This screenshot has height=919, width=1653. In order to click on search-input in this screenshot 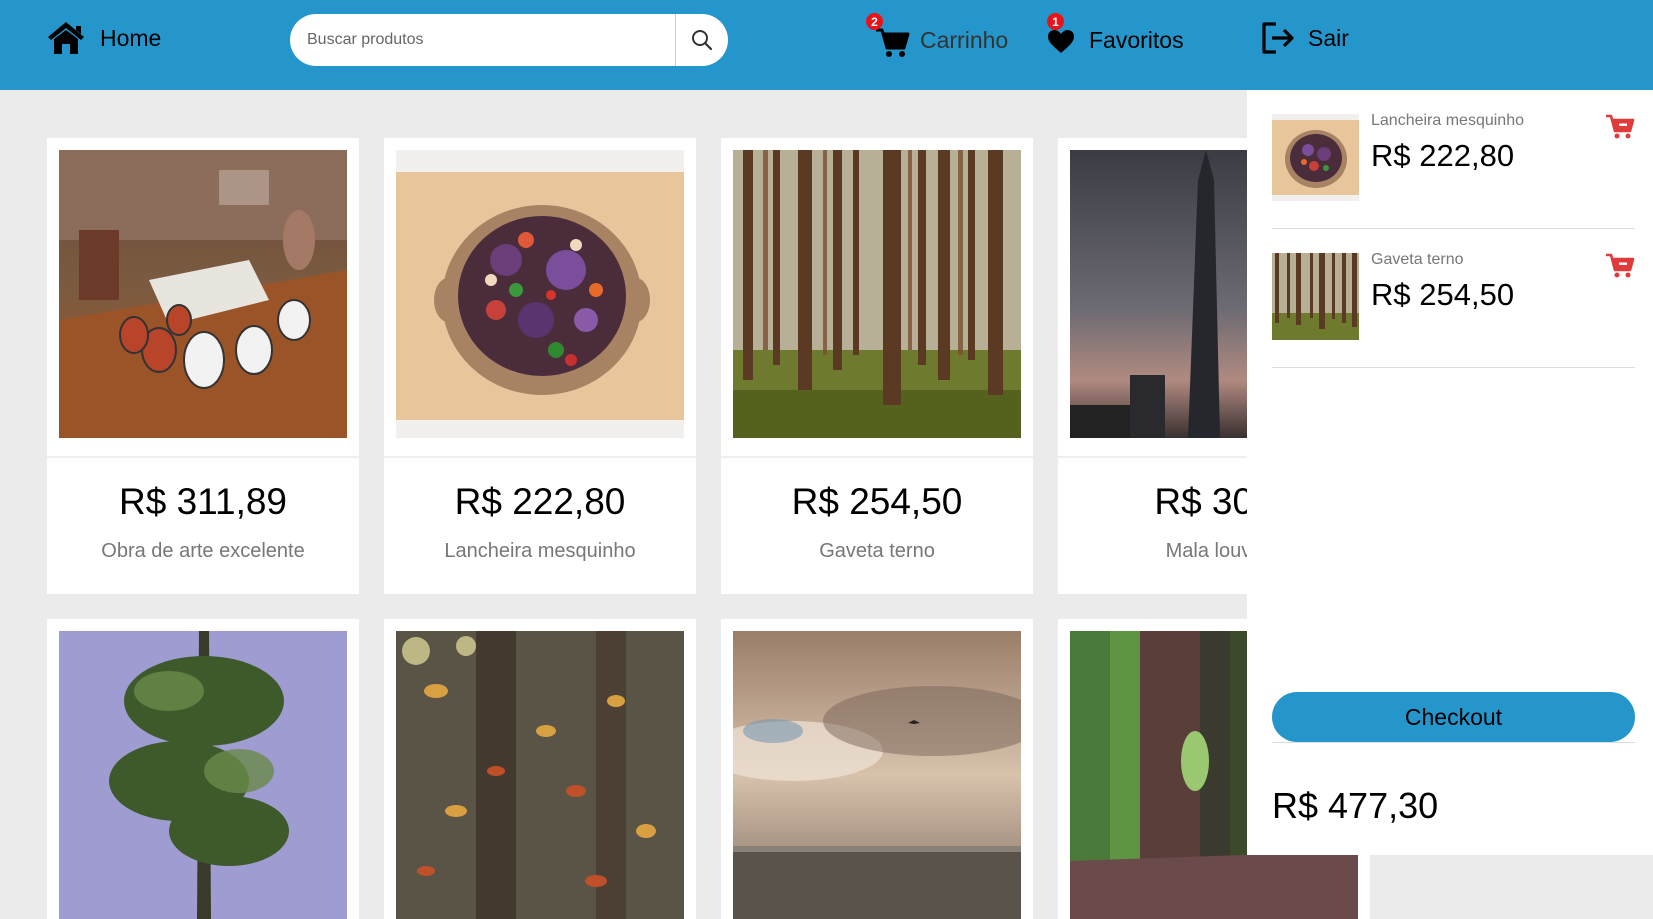, I will do `click(482, 40)`.